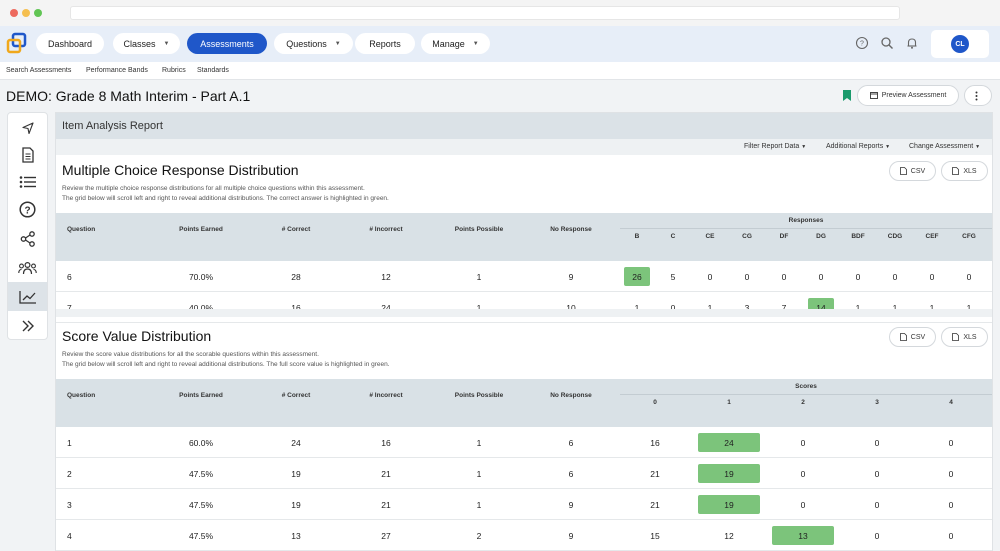 The height and width of the screenshot is (551, 1000). Describe the element at coordinates (27, 127) in the screenshot. I see `rail-navigate` at that location.